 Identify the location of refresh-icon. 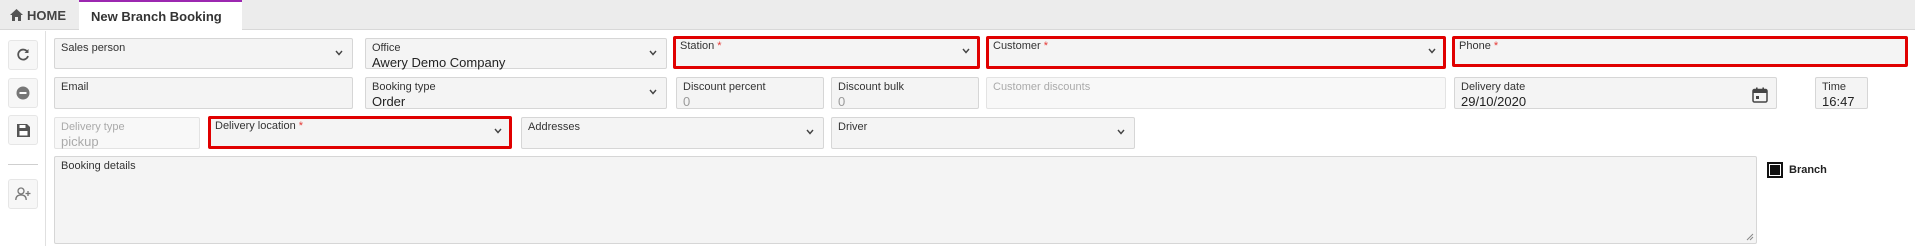
(23, 54).